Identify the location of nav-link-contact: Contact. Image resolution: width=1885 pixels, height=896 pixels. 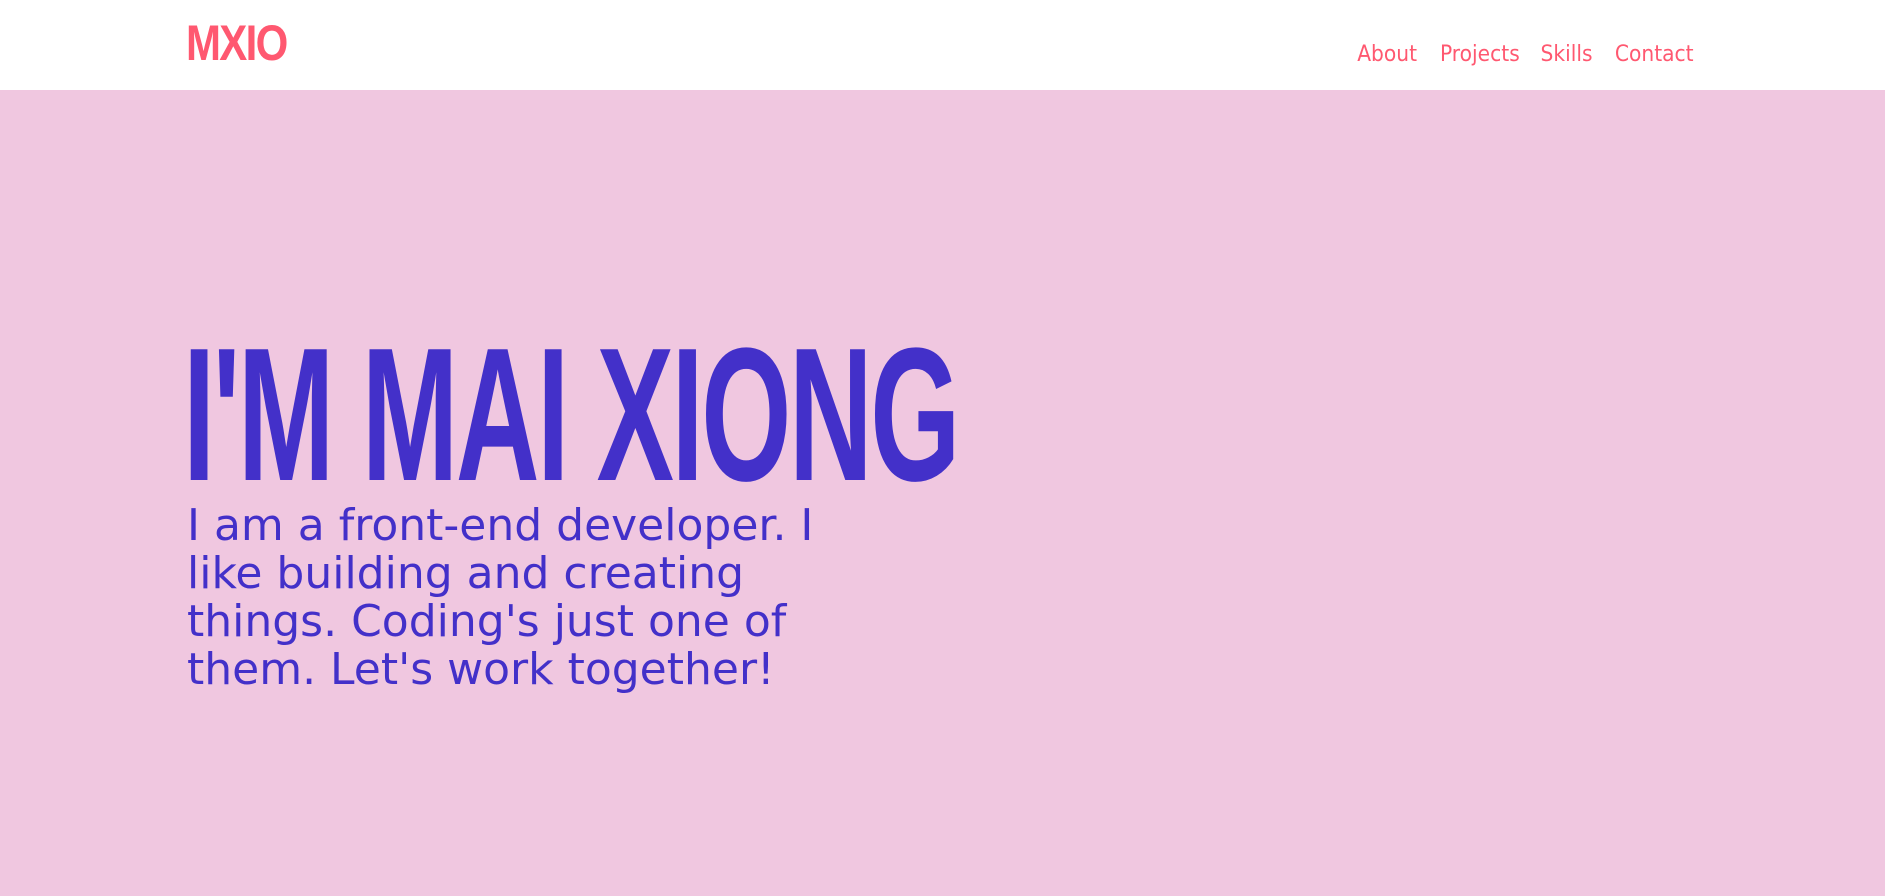
(1654, 55).